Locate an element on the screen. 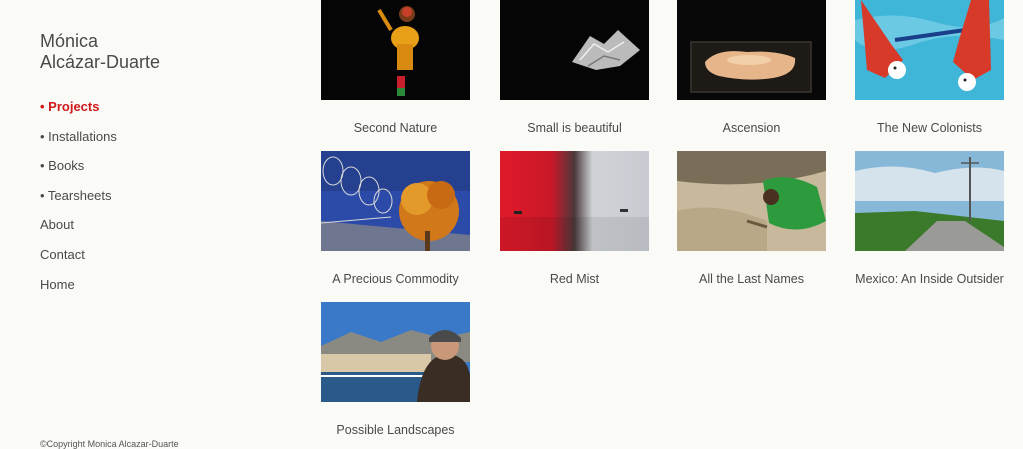 This screenshot has height=449, width=1023. project-tile-small-is-beautiful: Small is beautiful is located at coordinates (574, 67).